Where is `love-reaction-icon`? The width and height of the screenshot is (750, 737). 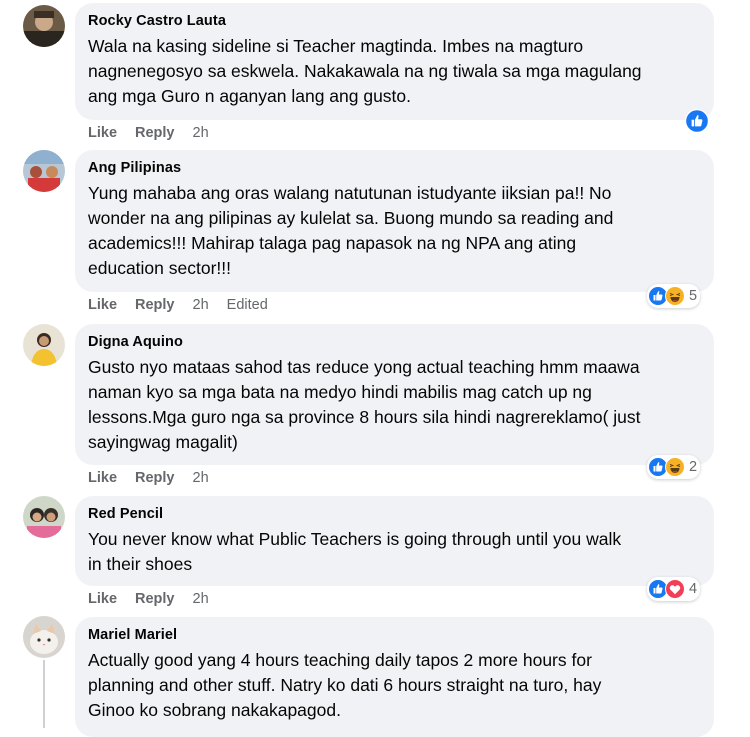
love-reaction-icon is located at coordinates (675, 589).